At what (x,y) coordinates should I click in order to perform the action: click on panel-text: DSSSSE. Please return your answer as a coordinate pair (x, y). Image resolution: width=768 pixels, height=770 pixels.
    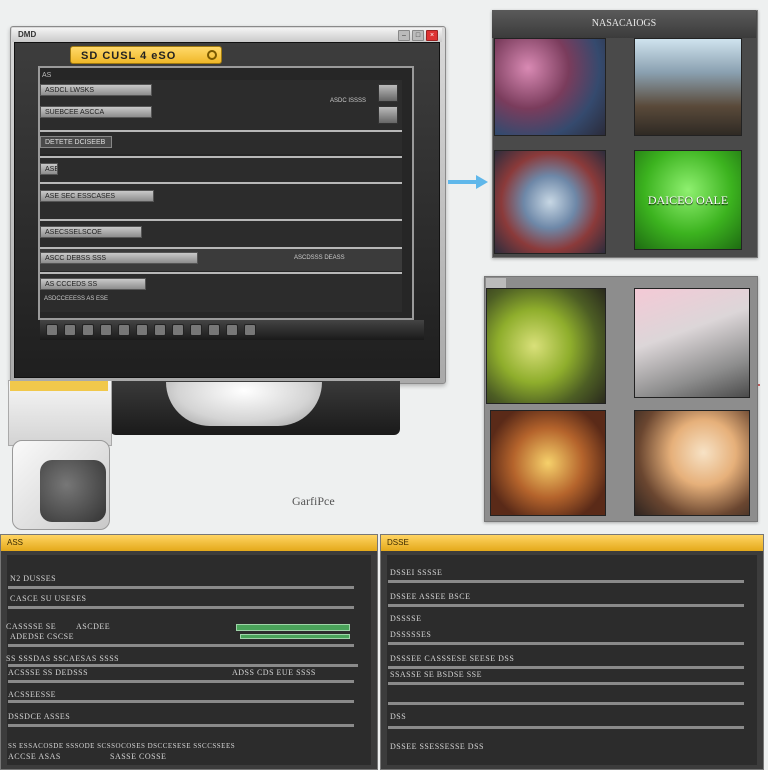
    Looking at the image, I should click on (406, 618).